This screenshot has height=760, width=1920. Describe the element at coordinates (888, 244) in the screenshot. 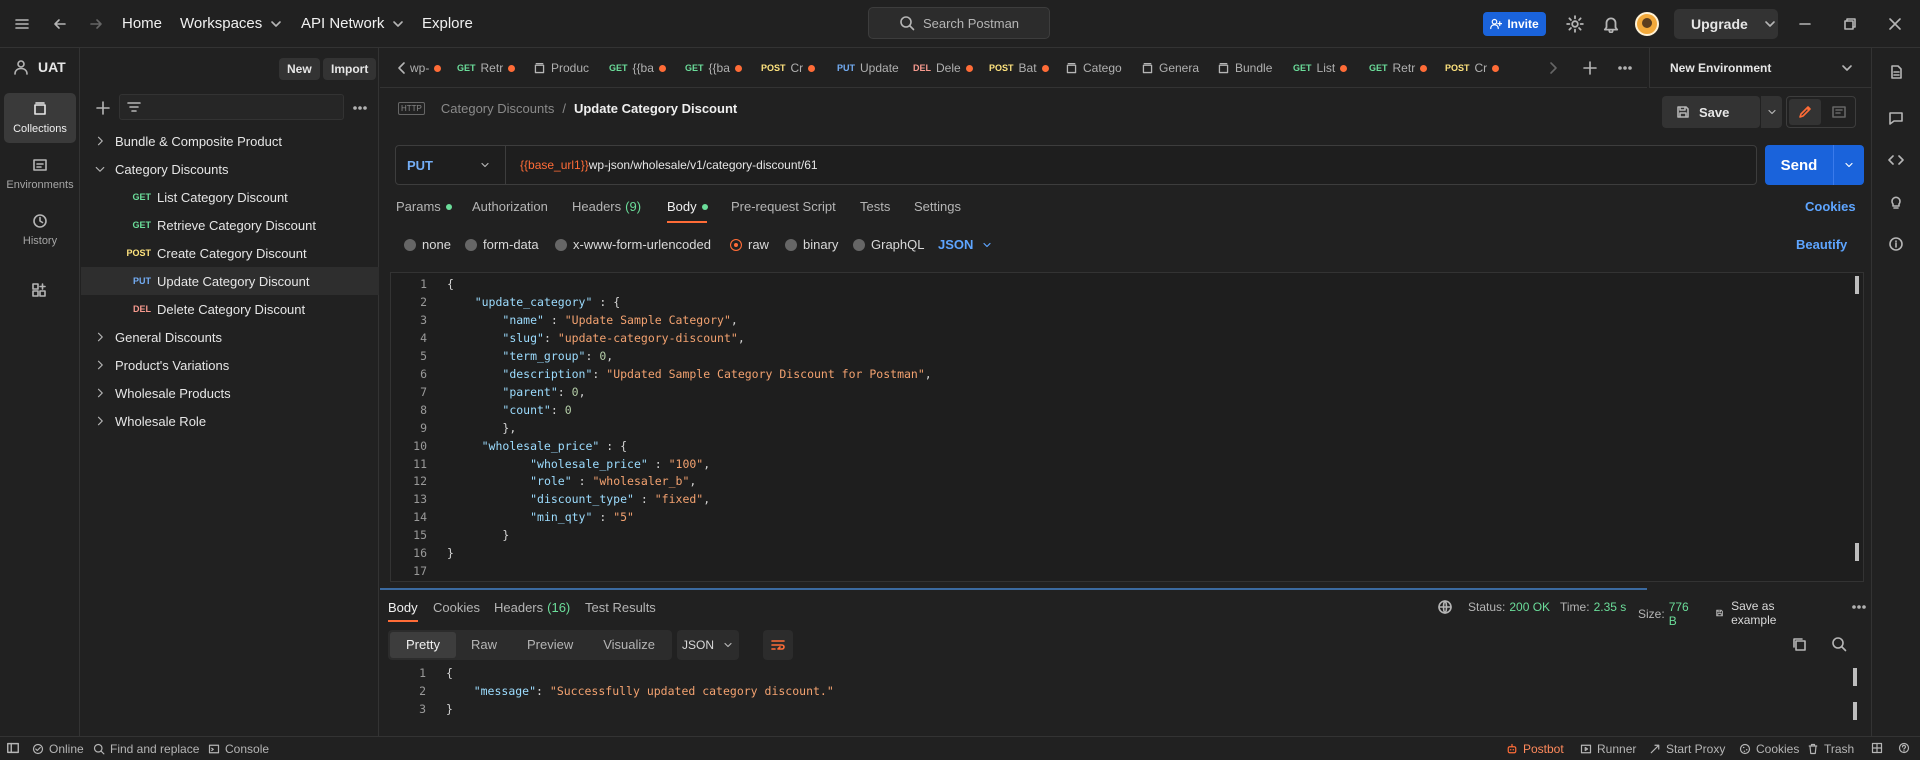

I see `radio-graphql: GraphQL` at that location.